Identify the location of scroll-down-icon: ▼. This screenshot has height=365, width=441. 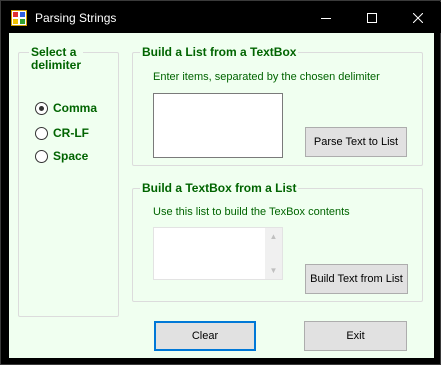
(273, 270).